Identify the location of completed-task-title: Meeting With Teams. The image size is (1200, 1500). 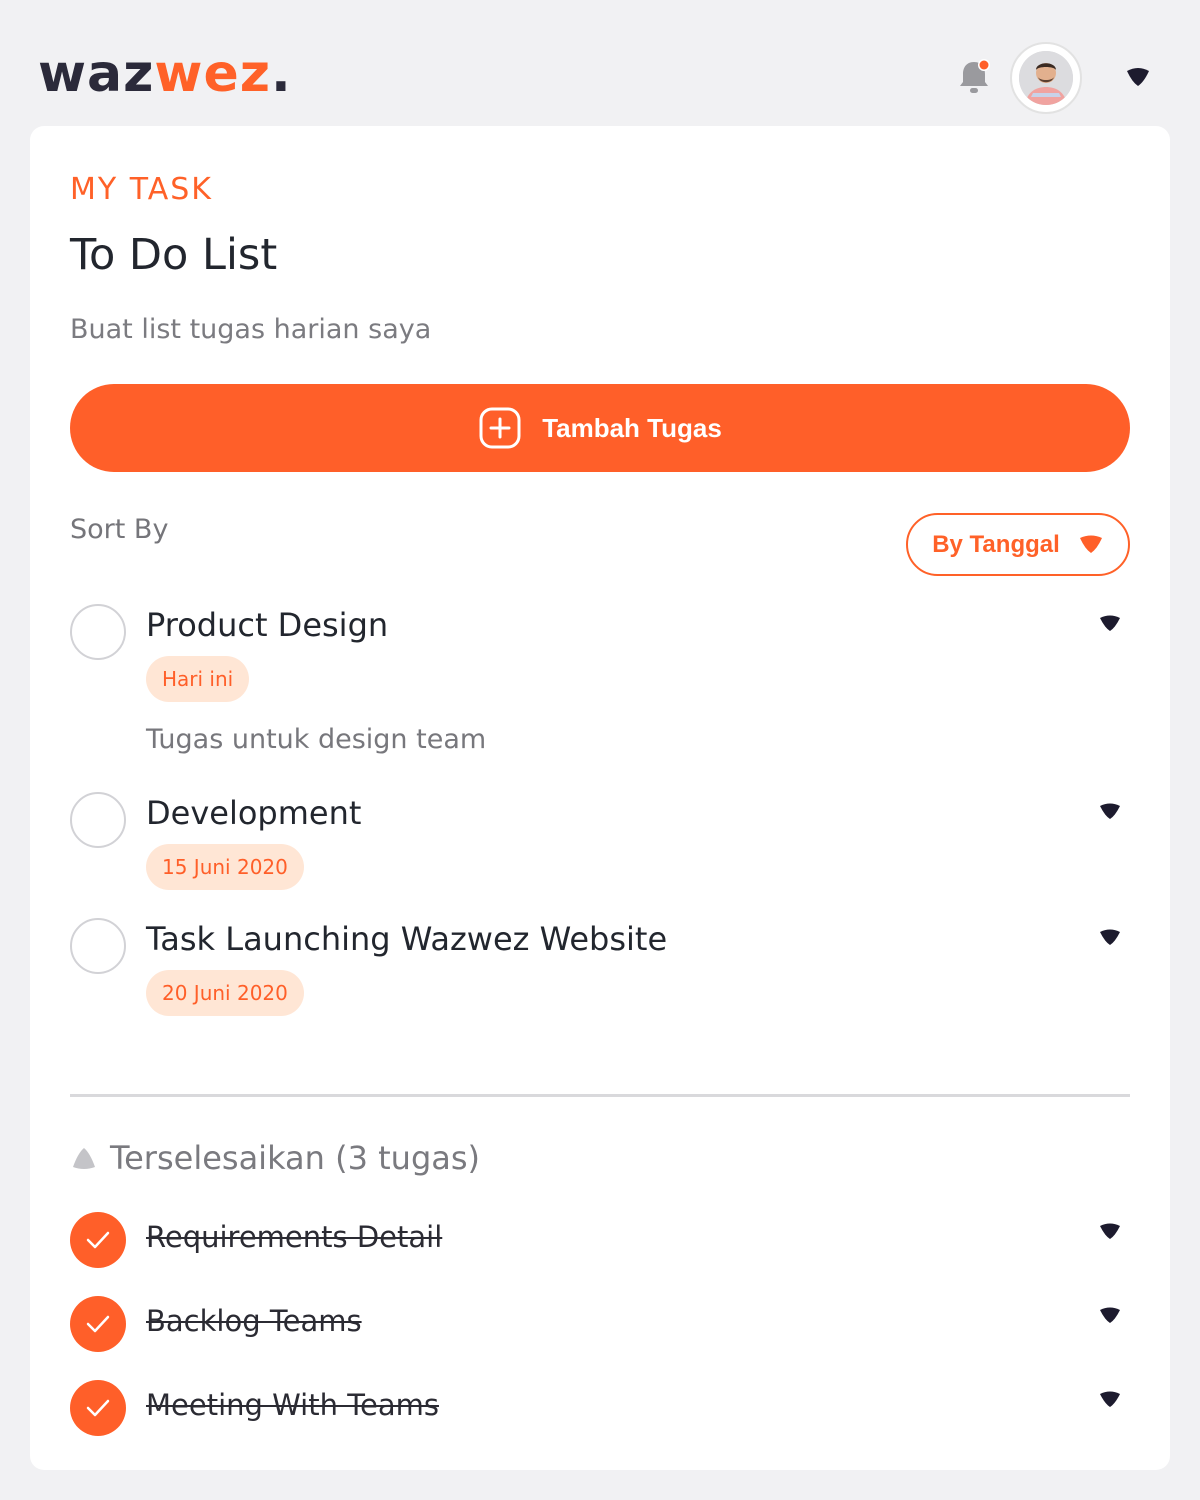
(292, 1405).